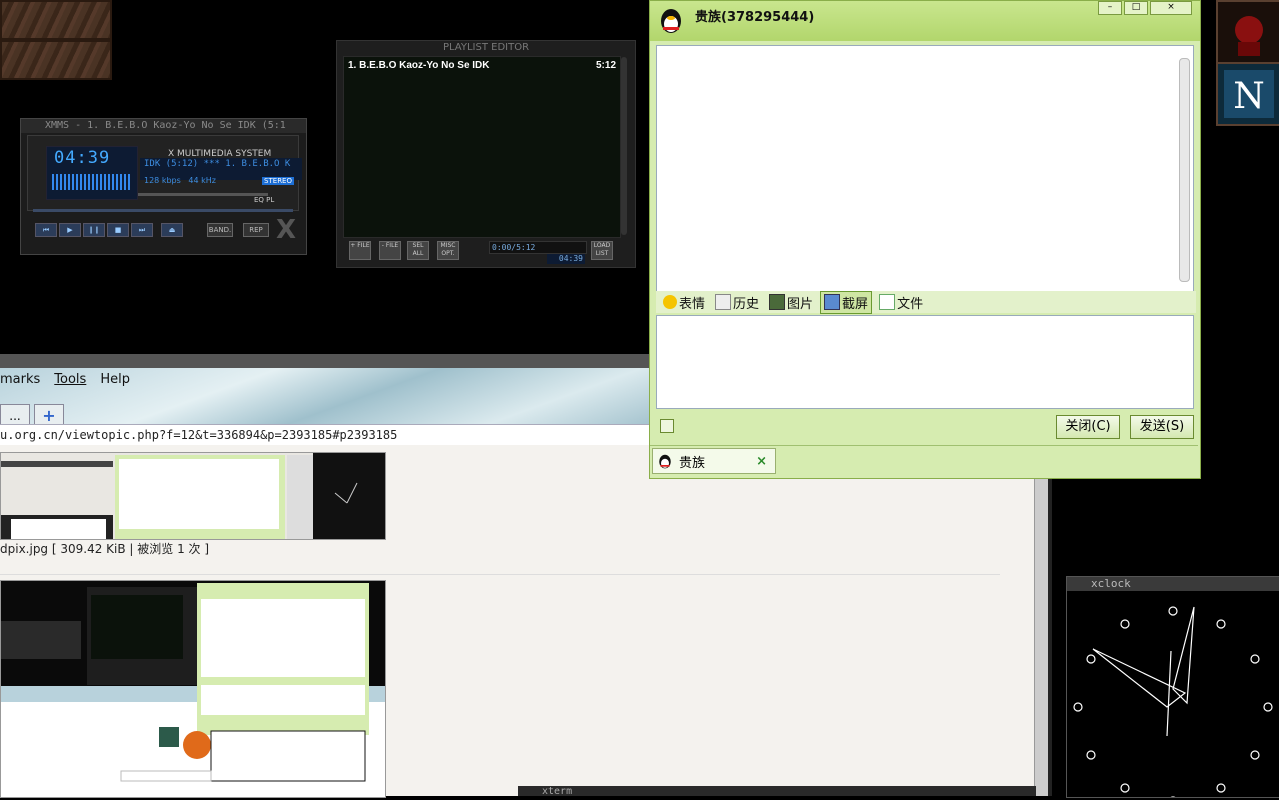  I want to click on emoticon-tool: 表情, so click(684, 302).